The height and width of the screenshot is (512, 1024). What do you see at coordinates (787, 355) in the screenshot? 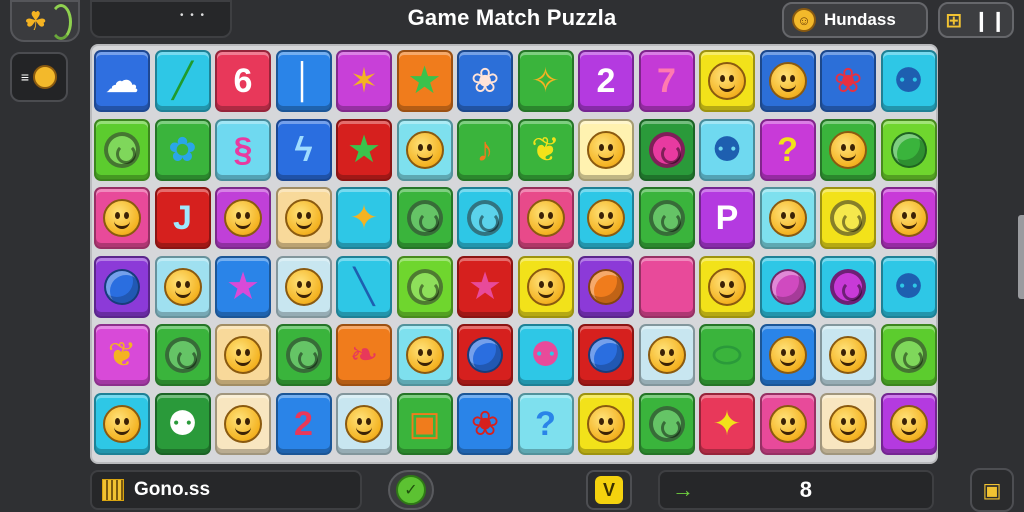
I see `tile-r4-c11` at bounding box center [787, 355].